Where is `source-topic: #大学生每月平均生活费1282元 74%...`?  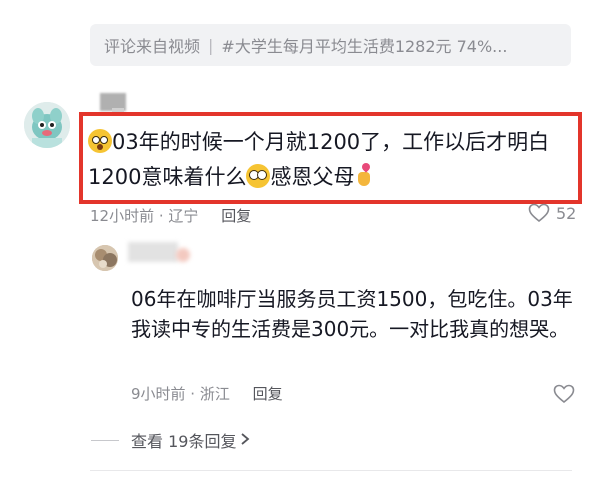 source-topic: #大学生每月平均生活费1282元 74%... is located at coordinates (364, 45).